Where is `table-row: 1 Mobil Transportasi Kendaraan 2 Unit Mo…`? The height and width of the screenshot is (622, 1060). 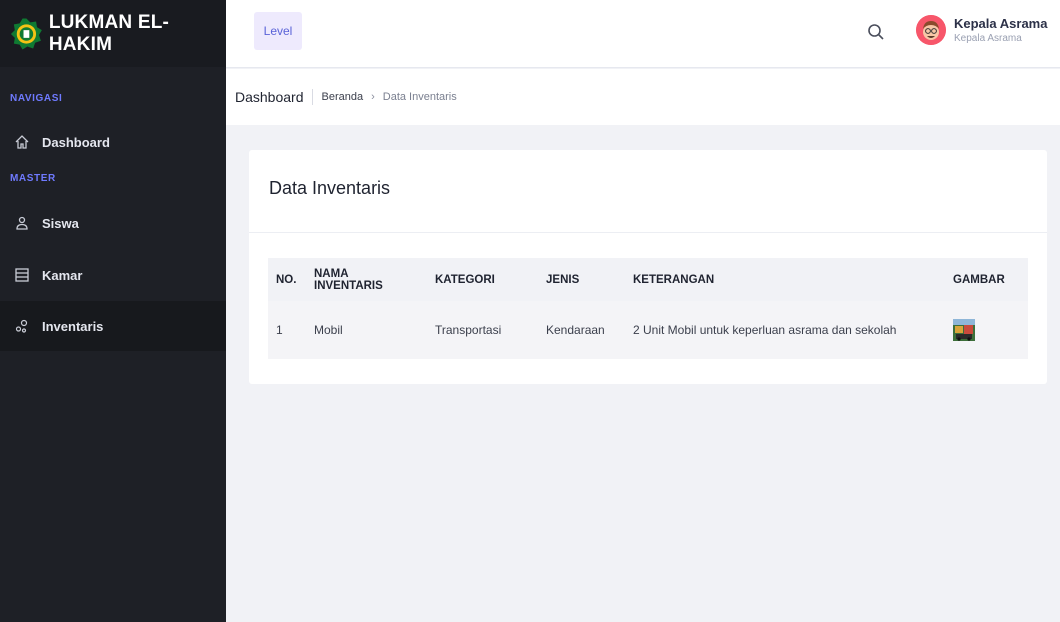 table-row: 1 Mobil Transportasi Kendaraan 2 Unit Mo… is located at coordinates (648, 330).